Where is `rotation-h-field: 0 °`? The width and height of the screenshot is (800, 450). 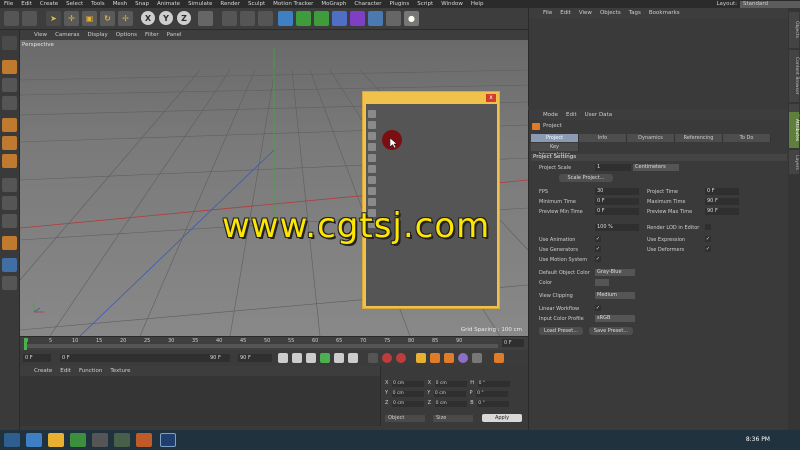 rotation-h-field: 0 ° is located at coordinates (493, 384).